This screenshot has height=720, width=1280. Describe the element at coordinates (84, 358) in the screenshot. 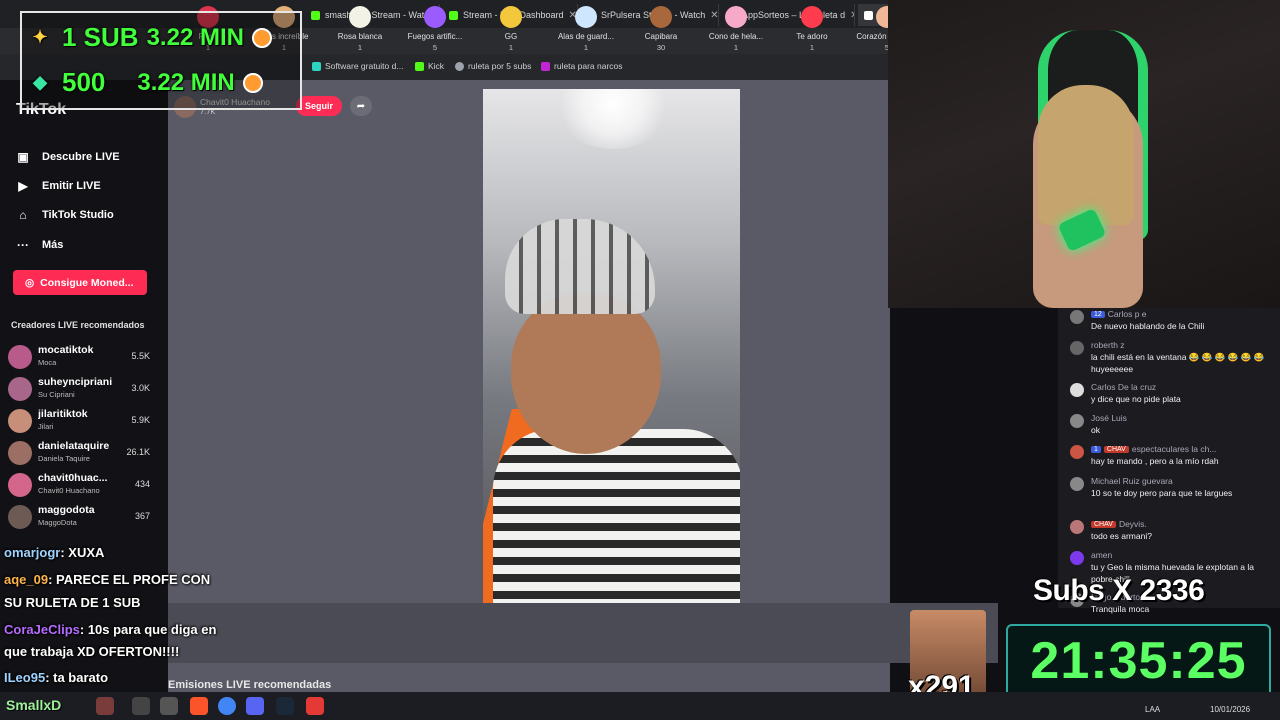

I see `creator-item: mocatiktok Moca 5.5K` at that location.